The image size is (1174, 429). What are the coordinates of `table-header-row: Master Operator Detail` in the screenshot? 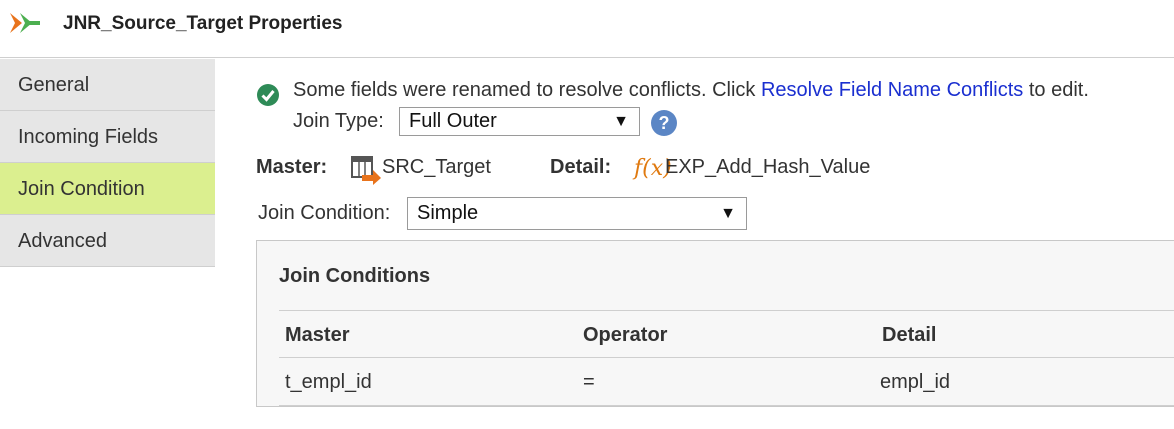 It's located at (726, 334).